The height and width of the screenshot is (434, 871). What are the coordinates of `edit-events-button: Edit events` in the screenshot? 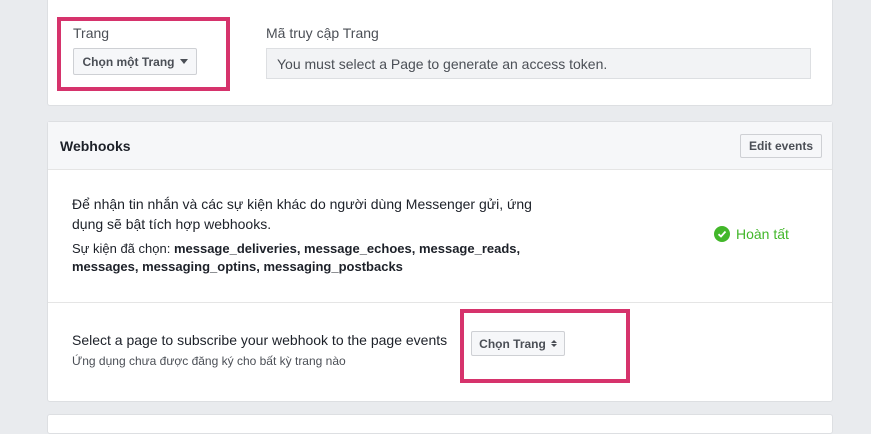 It's located at (781, 146).